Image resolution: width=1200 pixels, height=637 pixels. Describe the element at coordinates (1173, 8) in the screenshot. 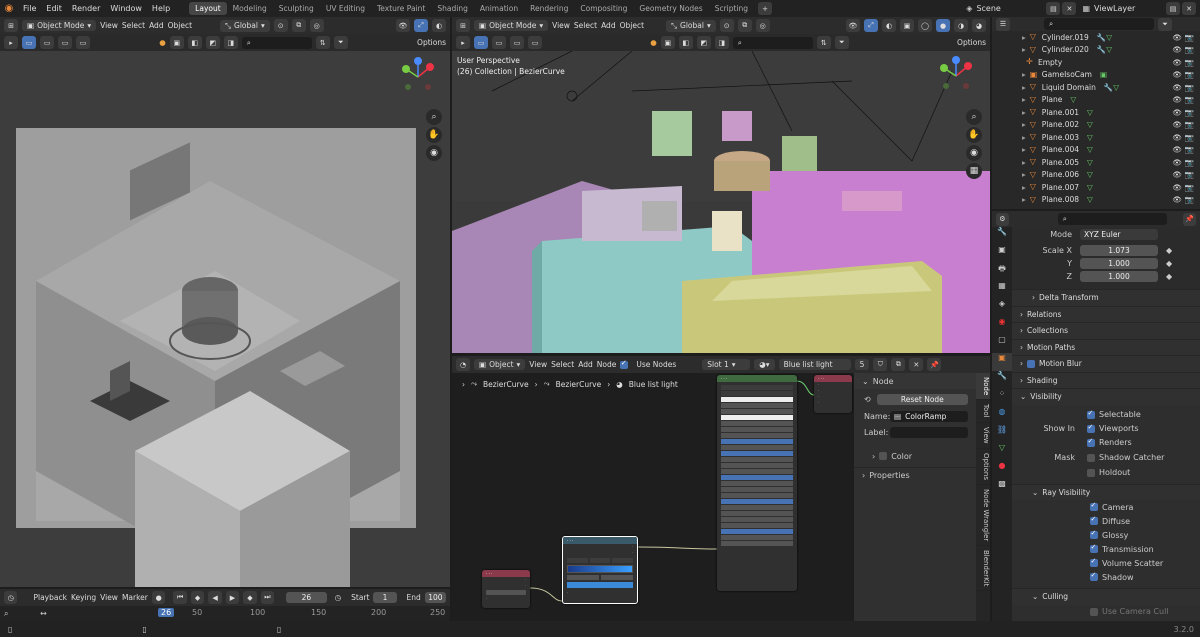

I see `view-layer-browse-icon: ▤` at that location.